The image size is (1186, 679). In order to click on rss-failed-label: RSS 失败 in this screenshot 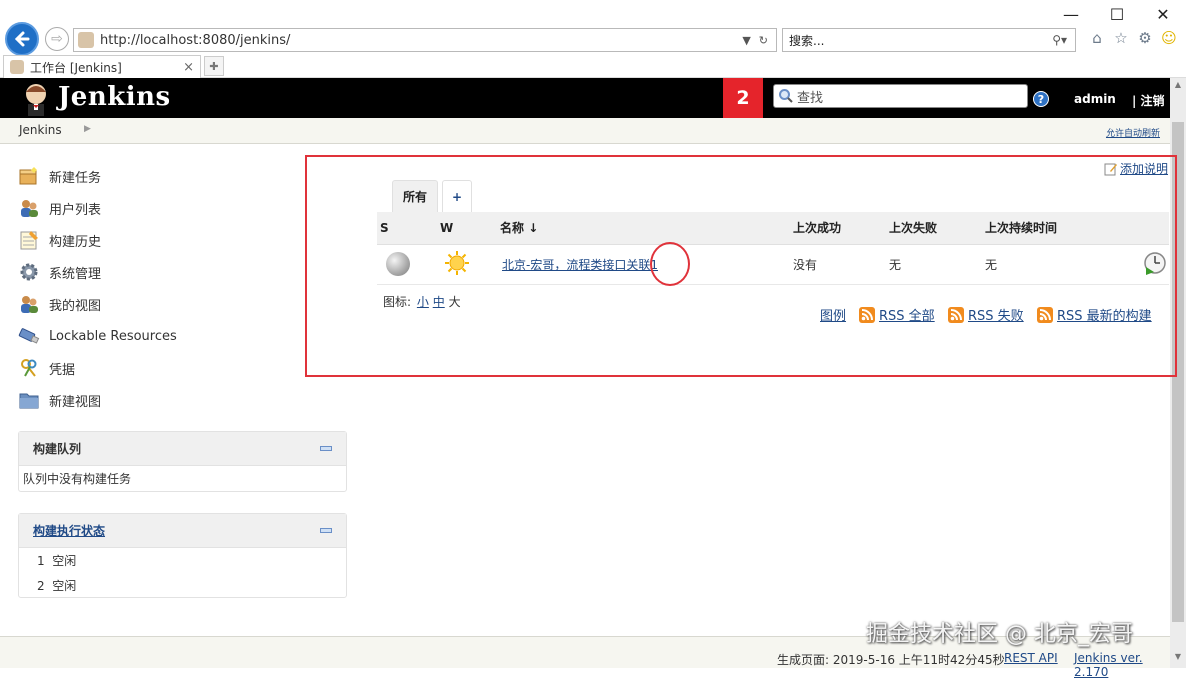, I will do `click(996, 314)`.